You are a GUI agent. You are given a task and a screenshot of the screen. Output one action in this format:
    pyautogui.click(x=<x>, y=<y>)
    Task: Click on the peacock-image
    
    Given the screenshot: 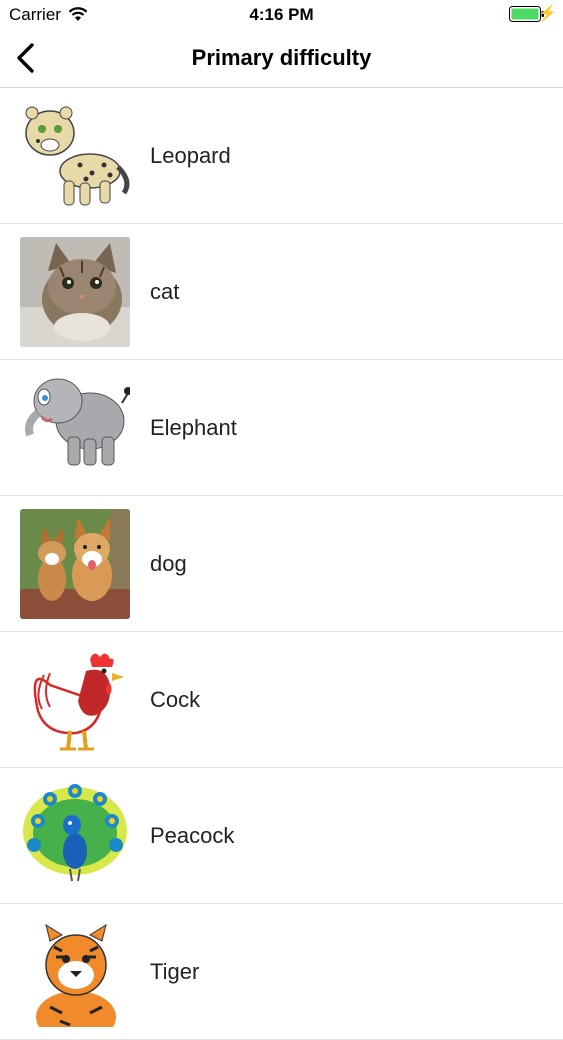 What is the action you would take?
    pyautogui.click(x=75, y=836)
    